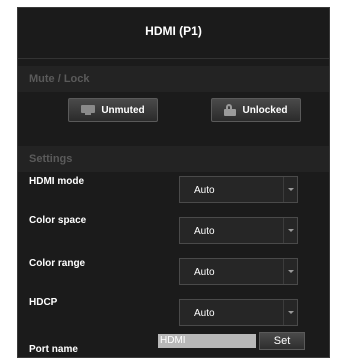  What do you see at coordinates (173, 159) in the screenshot?
I see `settings-section-header: Settings` at bounding box center [173, 159].